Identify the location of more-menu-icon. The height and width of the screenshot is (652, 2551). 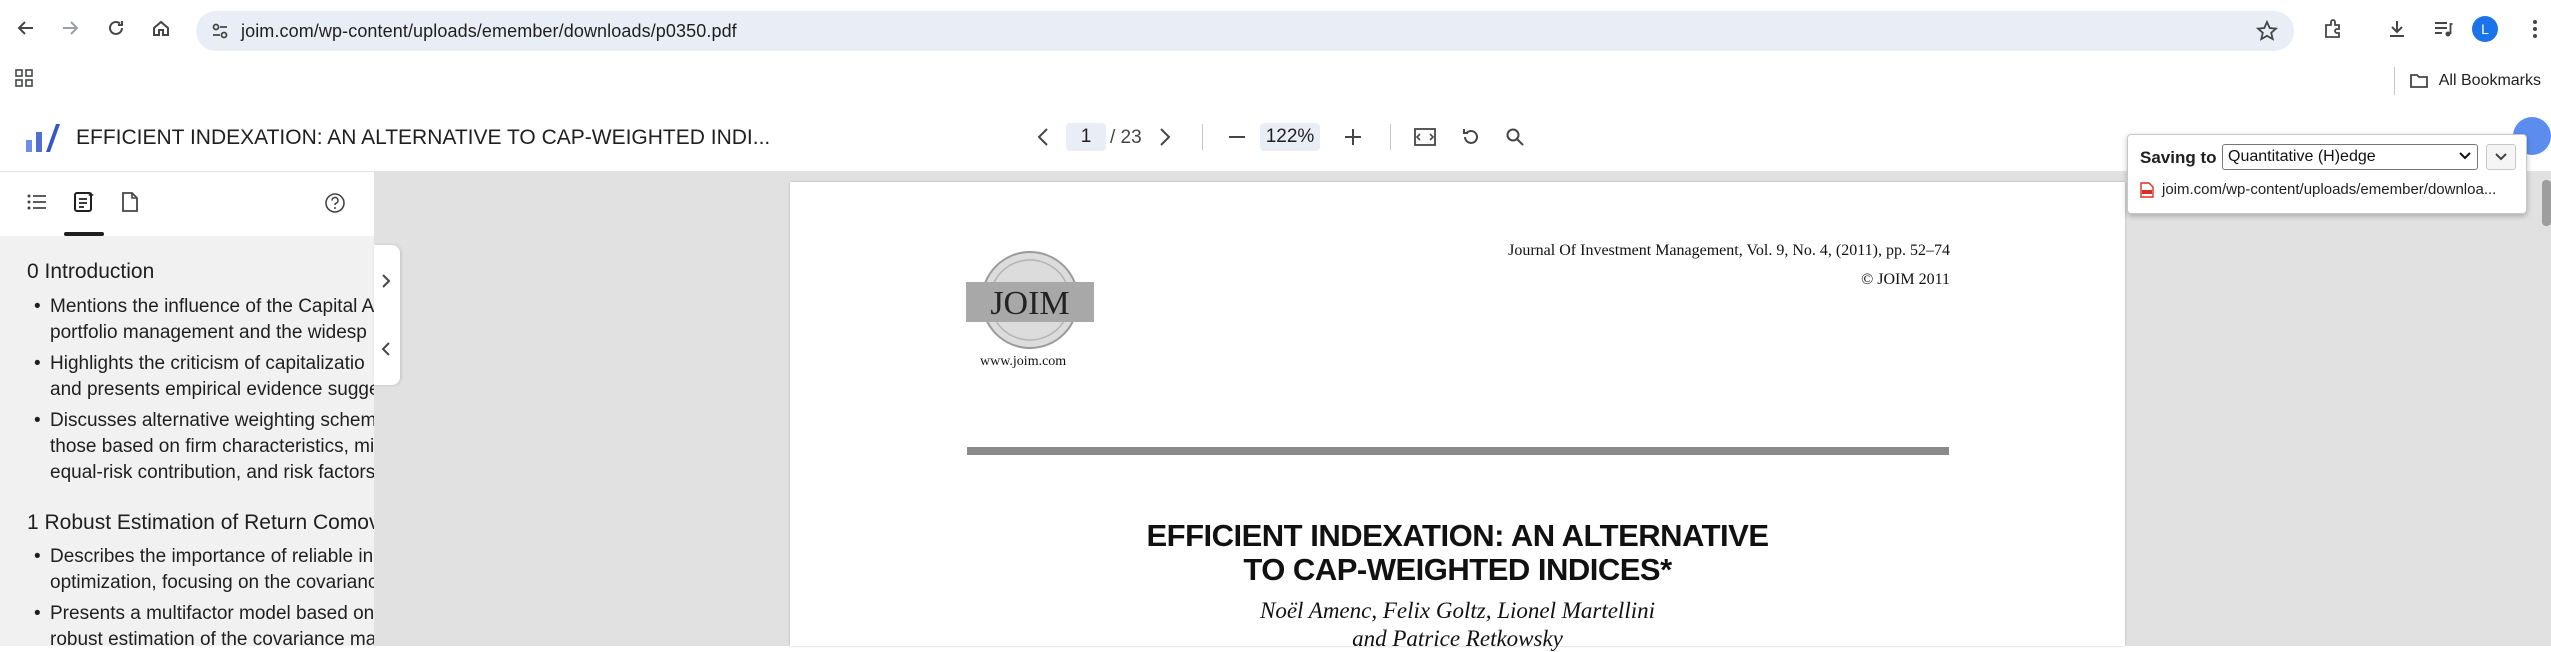
(2535, 29).